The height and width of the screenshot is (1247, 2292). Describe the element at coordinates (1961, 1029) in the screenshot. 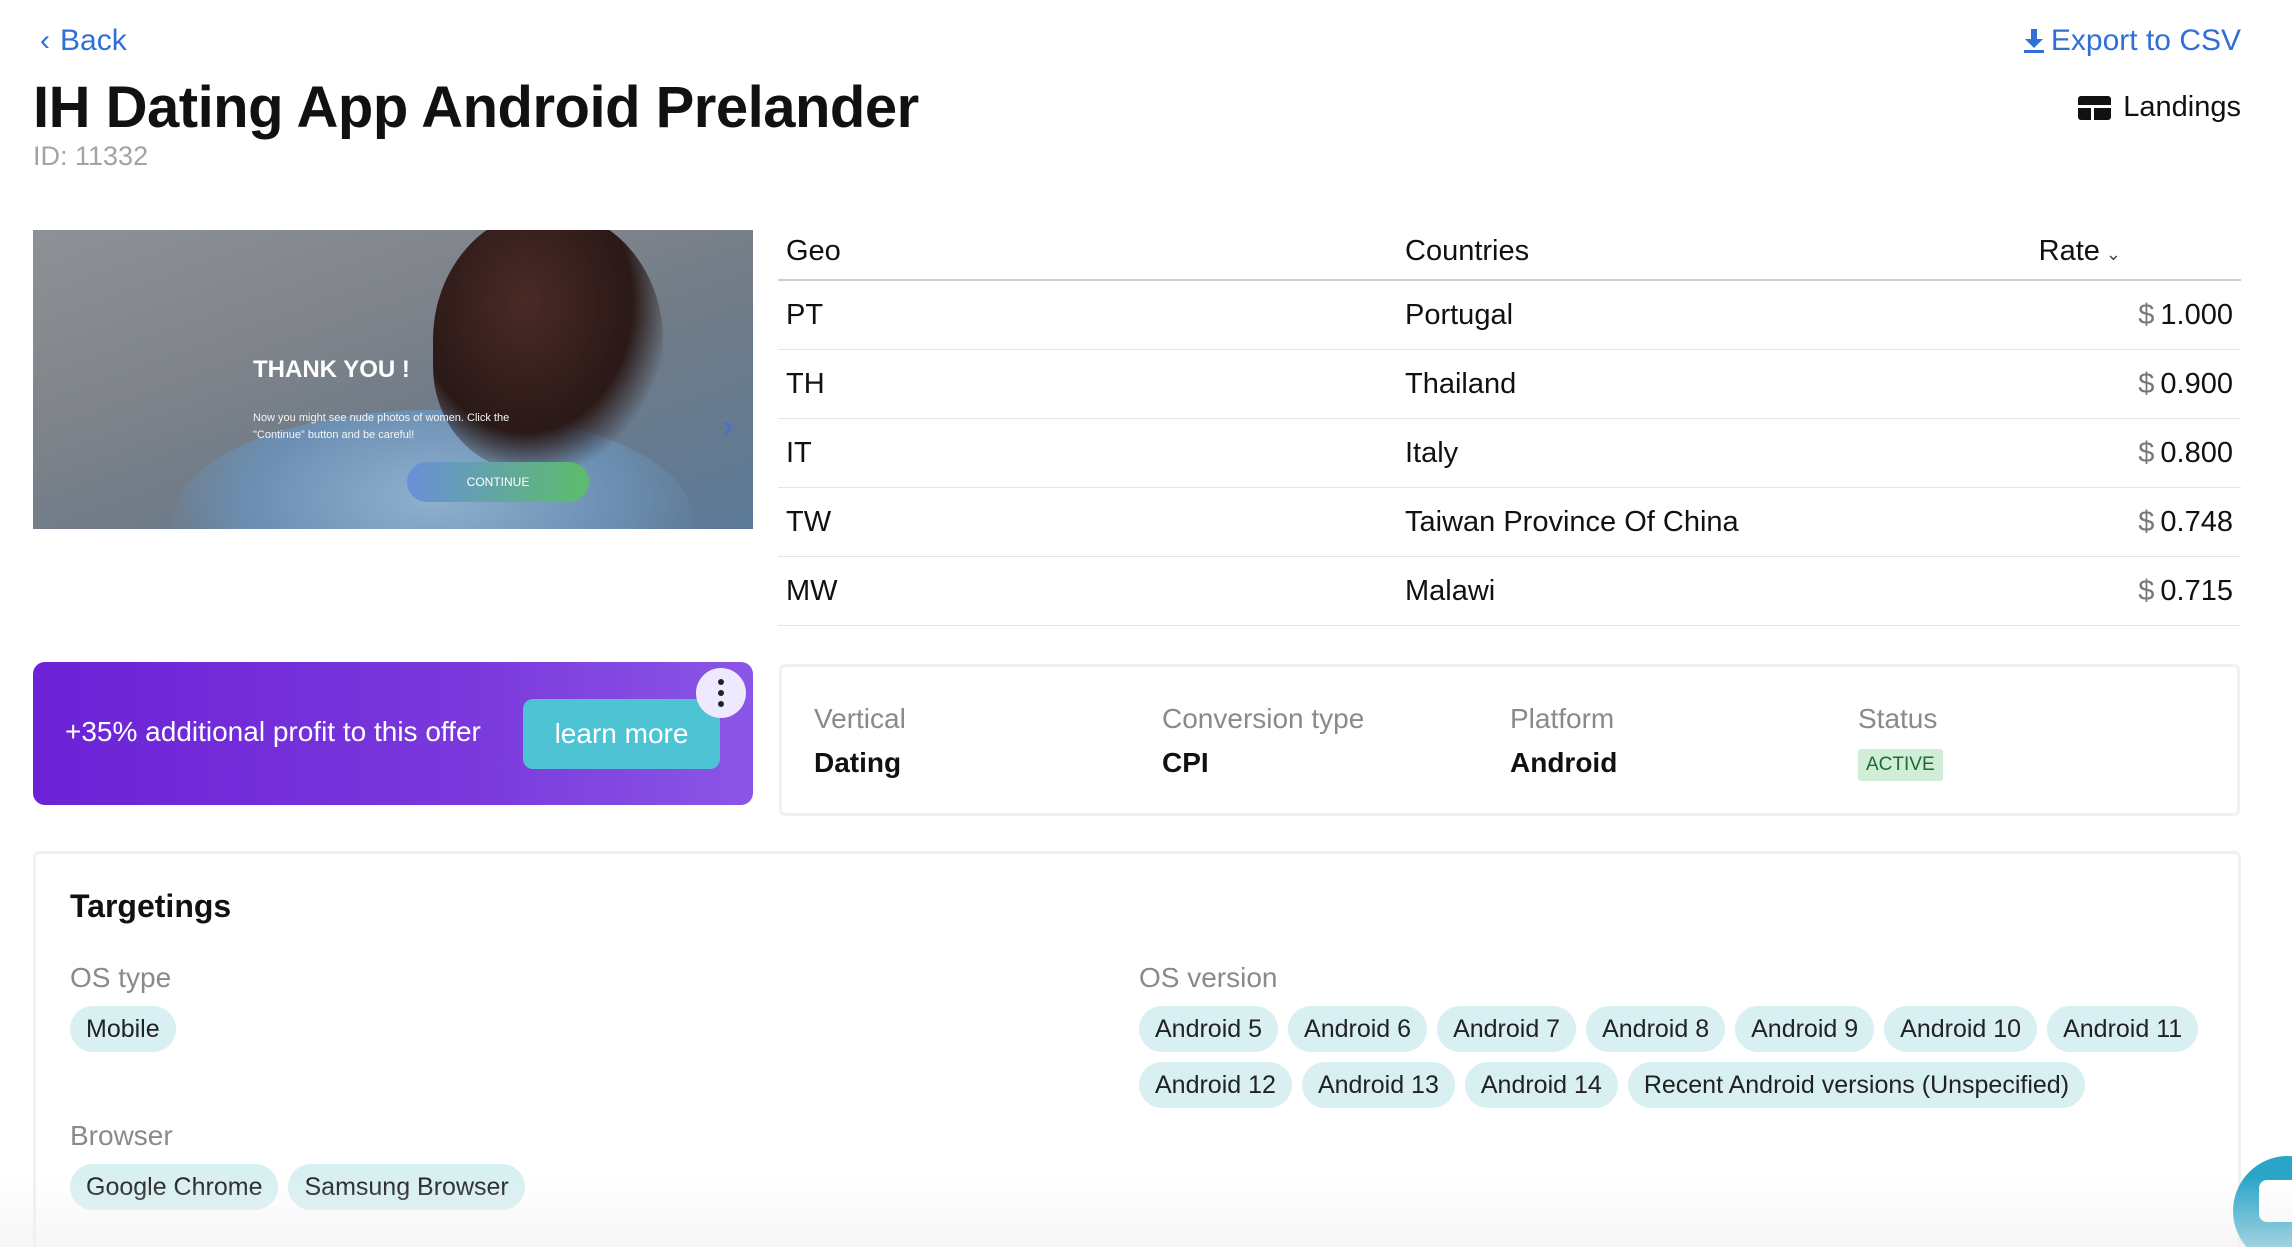

I see `os-version-chip: Android 10` at that location.